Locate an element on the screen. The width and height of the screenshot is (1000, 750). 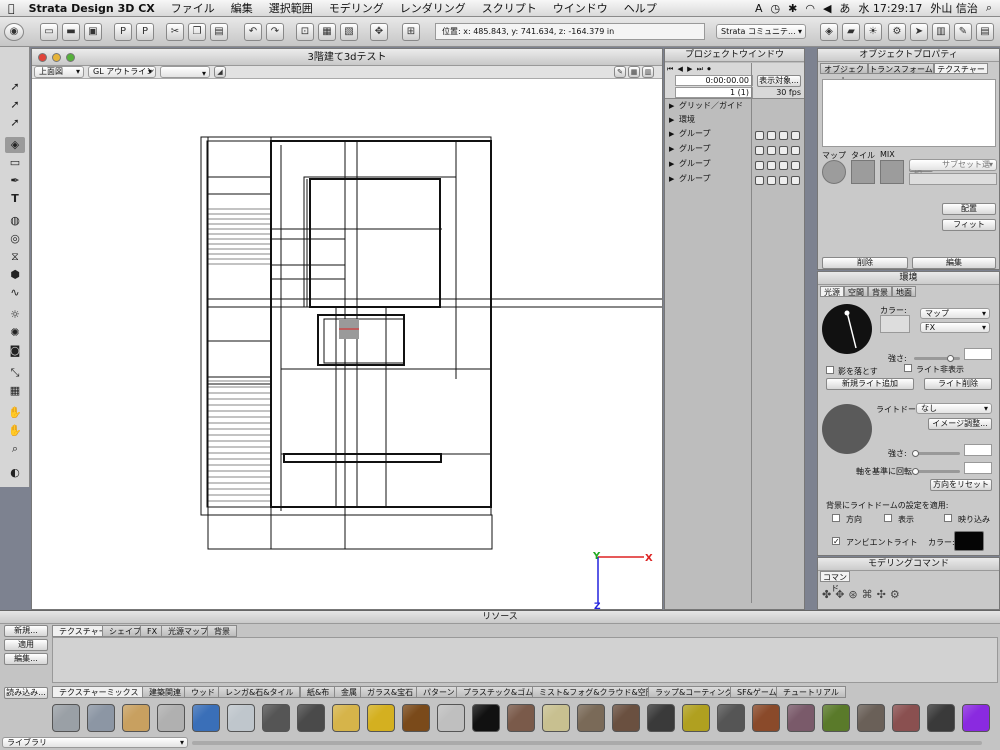
pencil-icon: ✎ is located at coordinates (620, 72).